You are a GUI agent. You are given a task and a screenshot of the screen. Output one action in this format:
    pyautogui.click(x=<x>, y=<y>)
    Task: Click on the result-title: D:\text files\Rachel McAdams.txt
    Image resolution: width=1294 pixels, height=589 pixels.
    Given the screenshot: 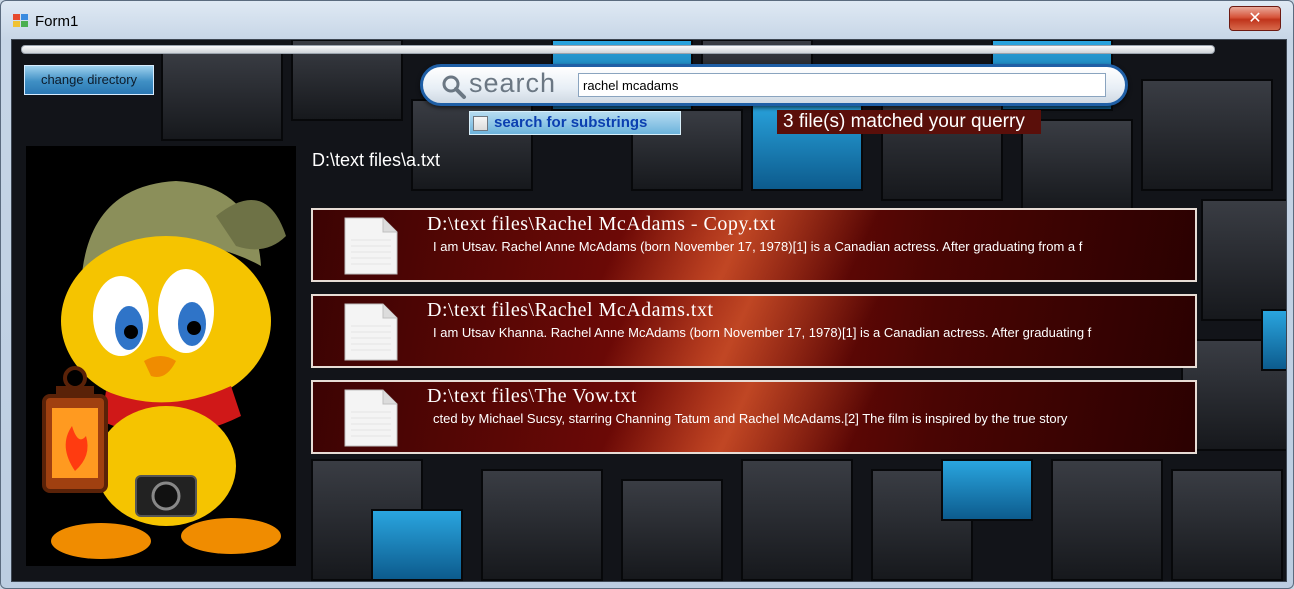 What is the action you would take?
    pyautogui.click(x=570, y=310)
    